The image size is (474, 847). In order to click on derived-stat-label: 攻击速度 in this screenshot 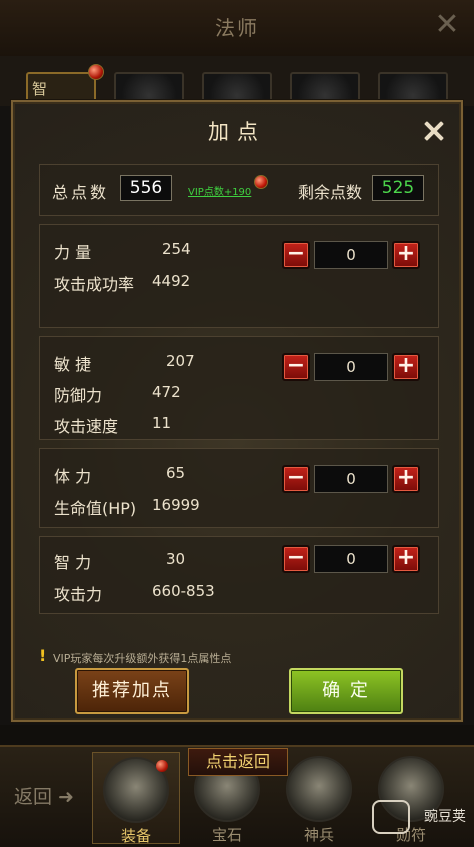, I will do `click(86, 426)`.